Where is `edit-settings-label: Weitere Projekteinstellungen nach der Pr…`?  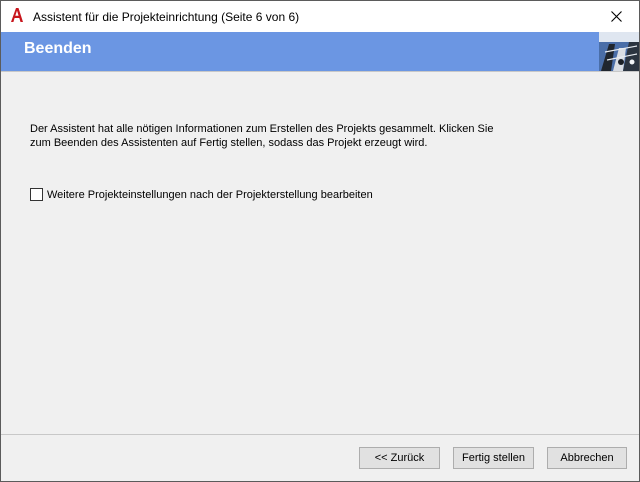
edit-settings-label: Weitere Projekteinstellungen nach der Pr… is located at coordinates (210, 195).